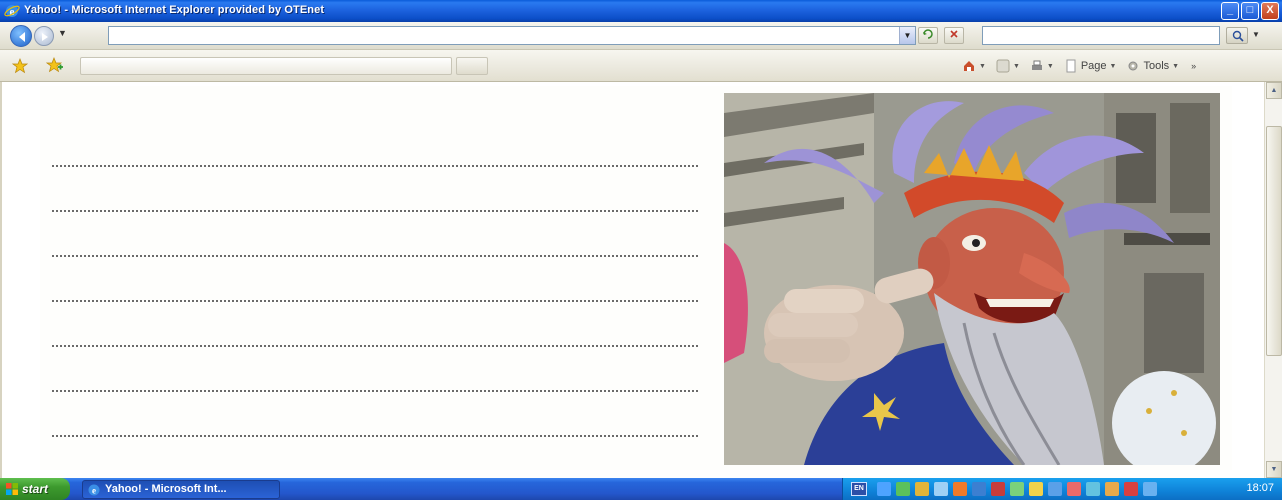 The width and height of the screenshot is (1282, 500). I want to click on add-favorite-icon, so click(55, 65).